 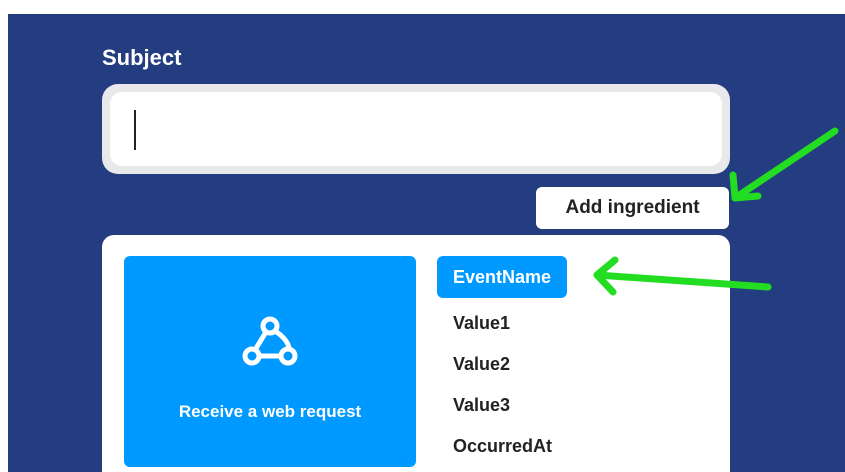 What do you see at coordinates (481, 323) in the screenshot?
I see `ingredient-value1: Value1` at bounding box center [481, 323].